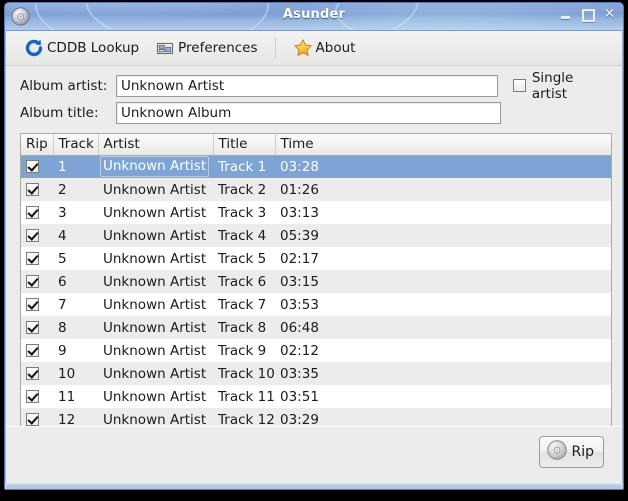  What do you see at coordinates (335, 48) in the screenshot?
I see `about-label: About` at bounding box center [335, 48].